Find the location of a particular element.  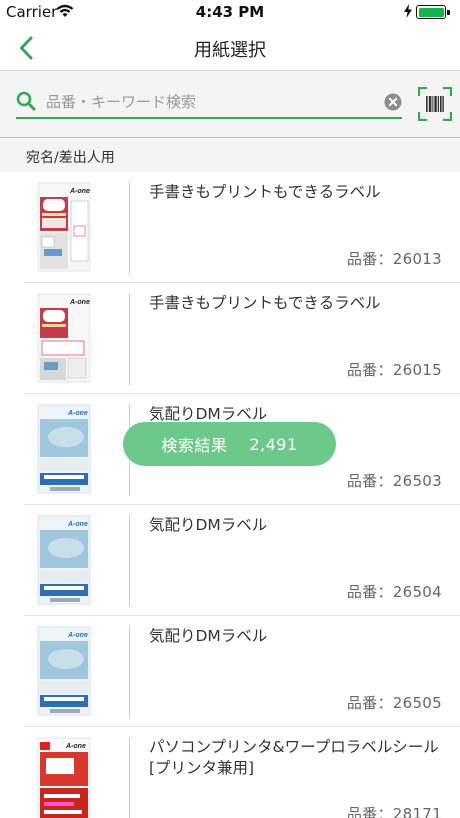

product-code: 品番：26015 is located at coordinates (394, 369).